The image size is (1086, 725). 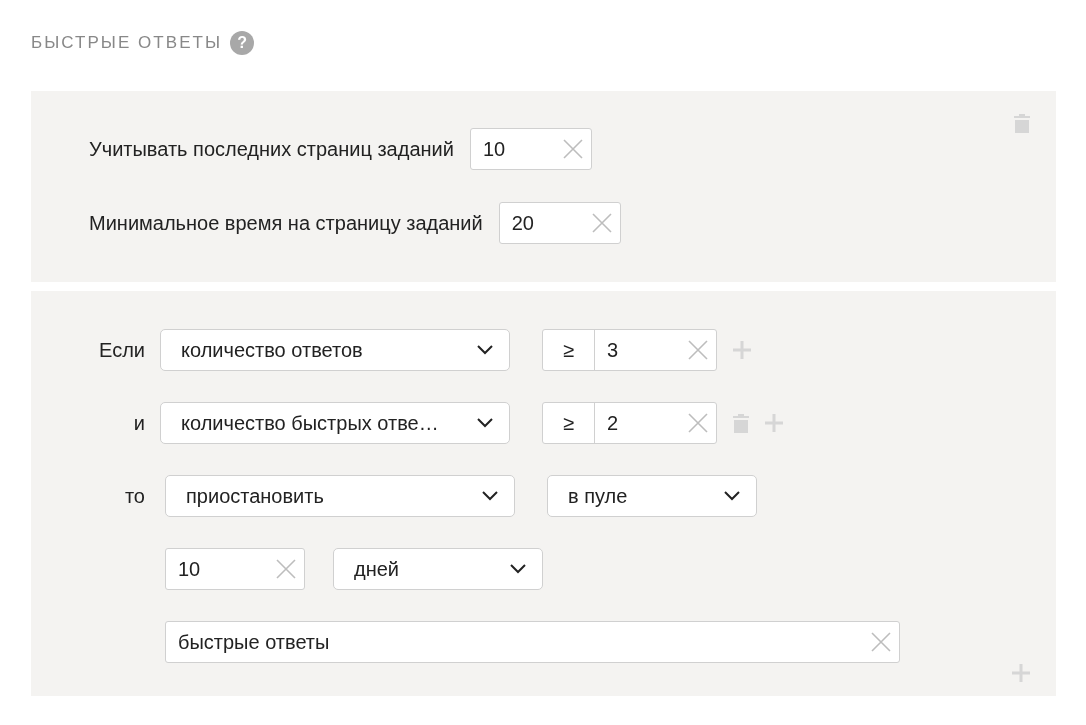 I want to click on section-title: БЫСТРЫЕ ОТВЕТЫ, so click(x=127, y=43).